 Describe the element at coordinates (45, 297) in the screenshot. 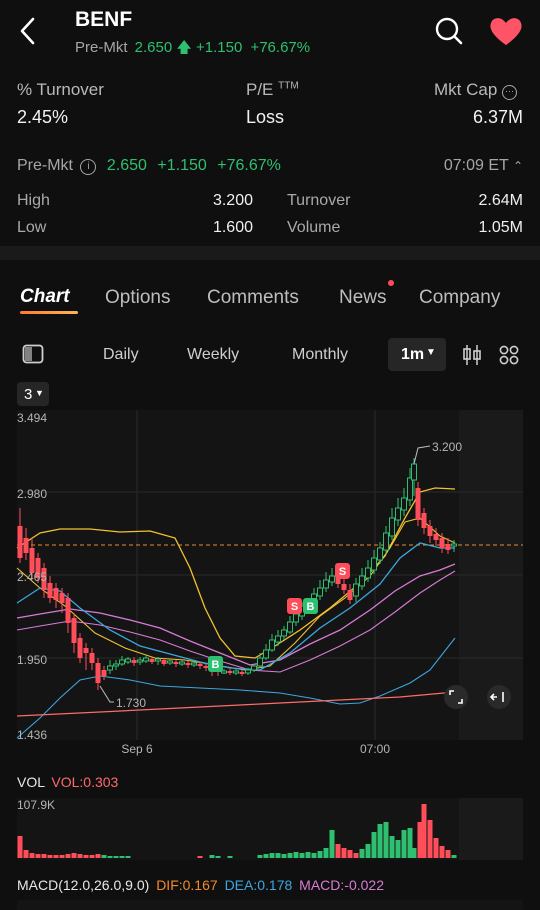

I see `tab-chart: Chart` at that location.